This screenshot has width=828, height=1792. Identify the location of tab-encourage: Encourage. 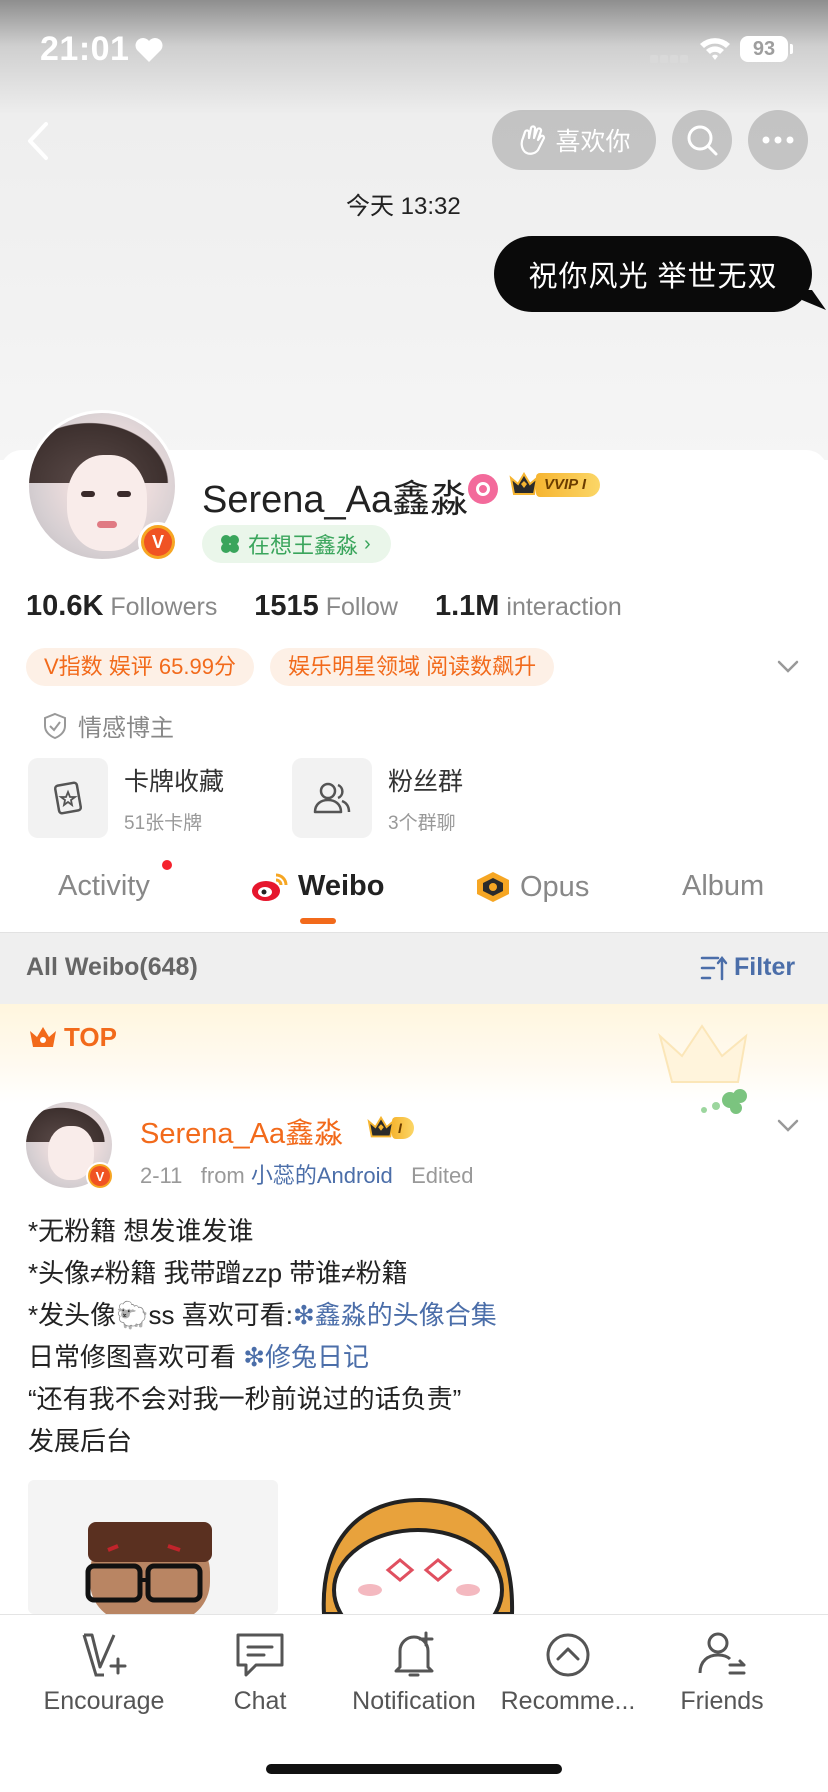
(104, 1672).